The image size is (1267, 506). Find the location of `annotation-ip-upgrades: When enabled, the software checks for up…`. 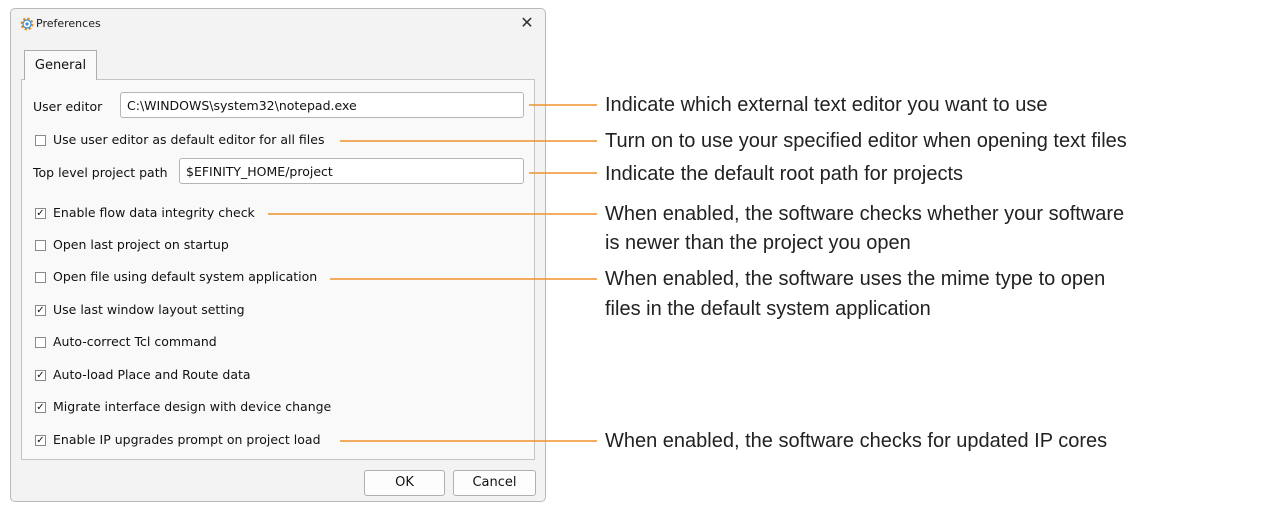

annotation-ip-upgrades: When enabled, the software checks for up… is located at coordinates (856, 441).